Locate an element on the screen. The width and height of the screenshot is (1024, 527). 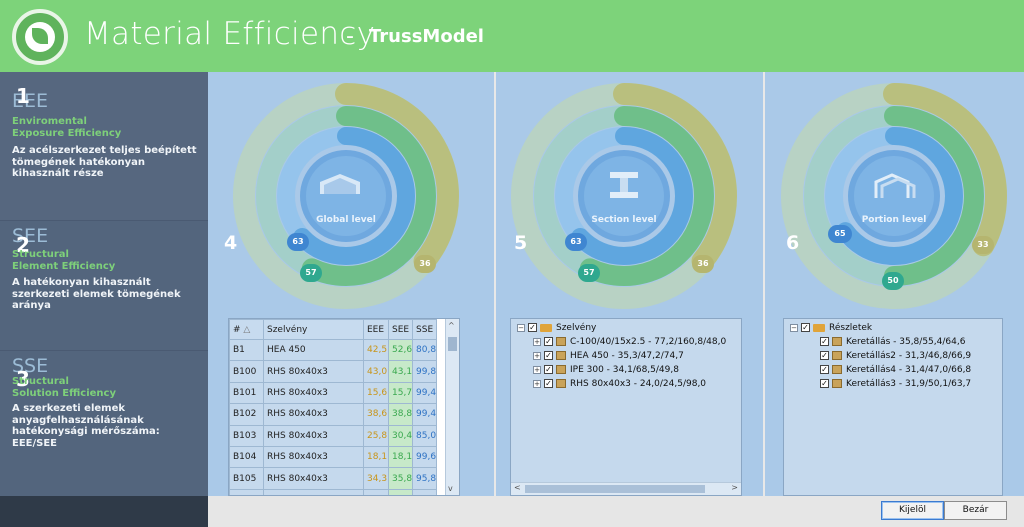
table-row: B102 RHS 80x40x3 38,6 38,8 99,4 is located at coordinates (333, 414).